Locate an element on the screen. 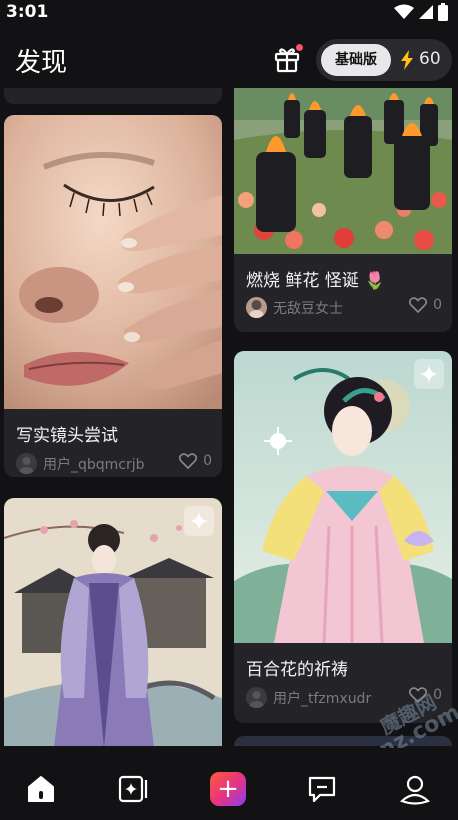  profile-icon is located at coordinates (415, 790).